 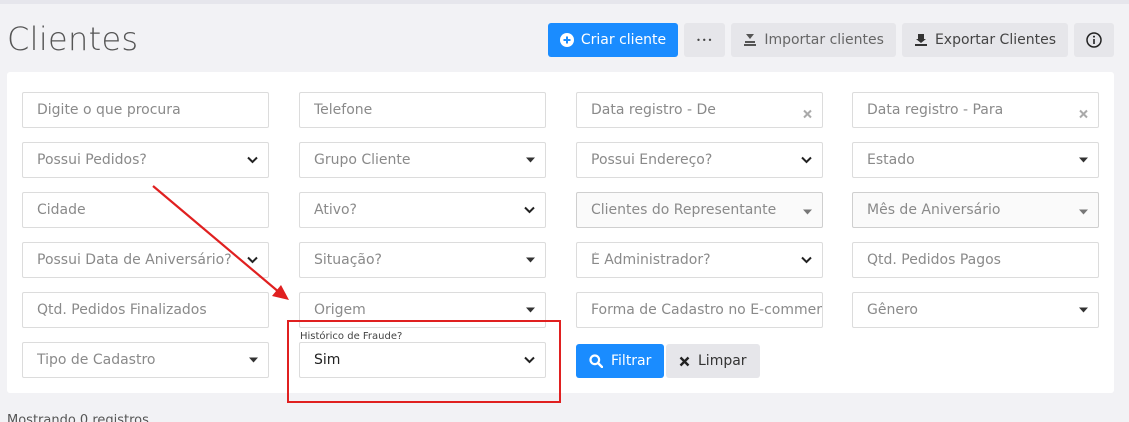 I want to click on date-from-input: Data registro - De, so click(x=699, y=110).